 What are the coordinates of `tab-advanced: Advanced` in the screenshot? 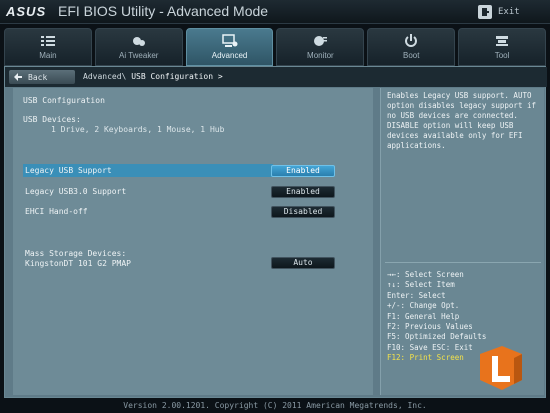 It's located at (229, 47).